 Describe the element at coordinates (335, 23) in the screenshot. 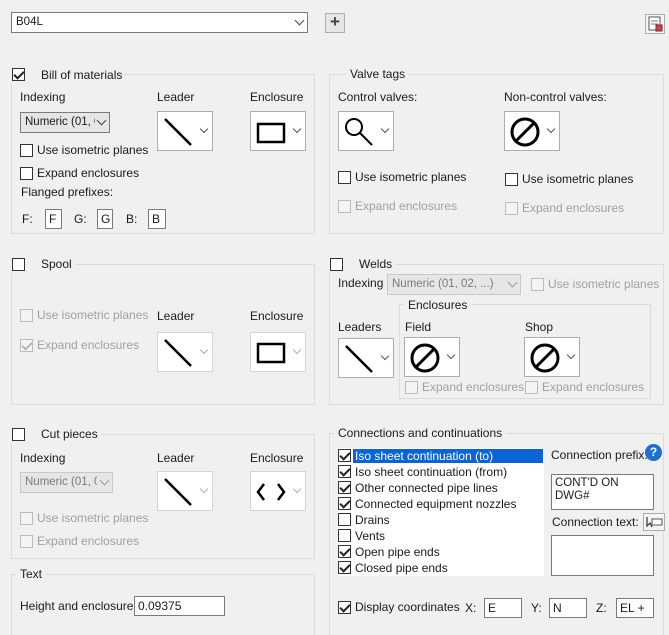

I see `add-style-button: +` at that location.